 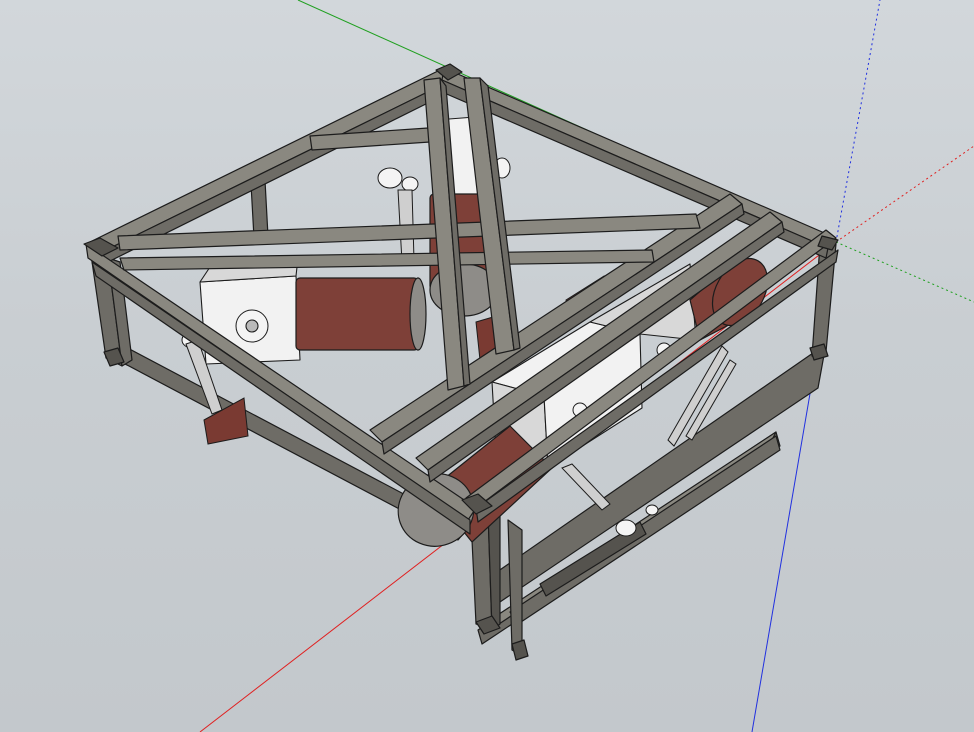 What do you see at coordinates (252, 326) in the screenshot?
I see `housing-left-bolt-inner` at bounding box center [252, 326].